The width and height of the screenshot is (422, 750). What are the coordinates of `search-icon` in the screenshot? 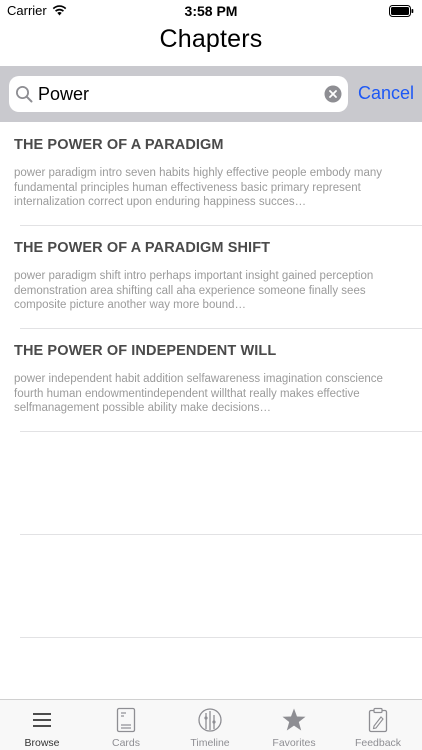 It's located at (24, 94).